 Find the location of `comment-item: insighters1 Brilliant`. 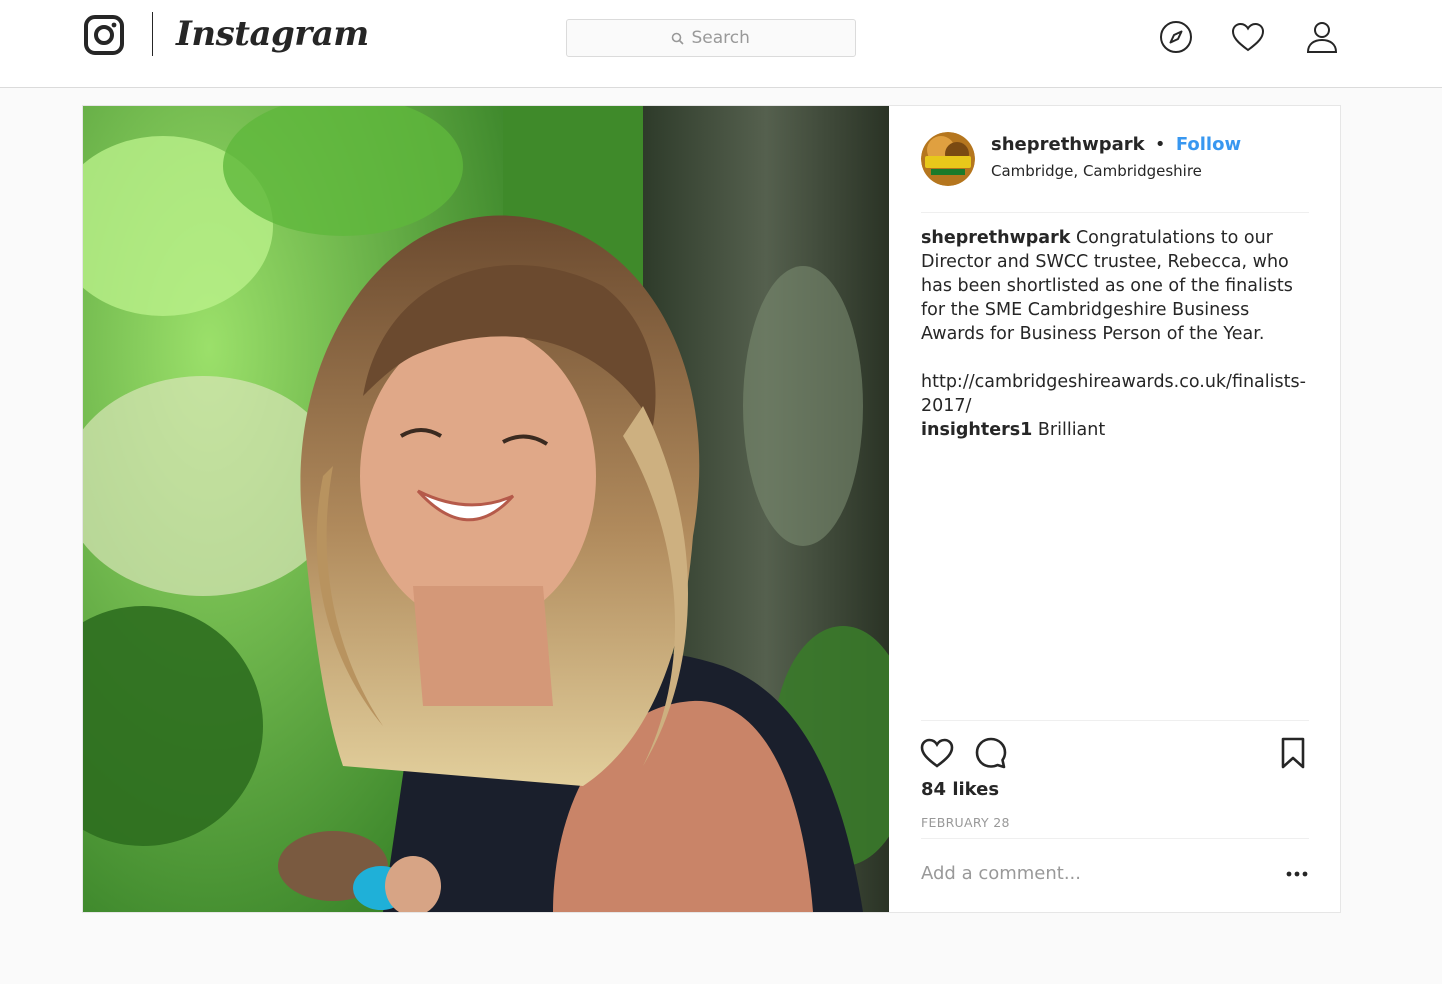

comment-item: insighters1 Brilliant is located at coordinates (1115, 430).